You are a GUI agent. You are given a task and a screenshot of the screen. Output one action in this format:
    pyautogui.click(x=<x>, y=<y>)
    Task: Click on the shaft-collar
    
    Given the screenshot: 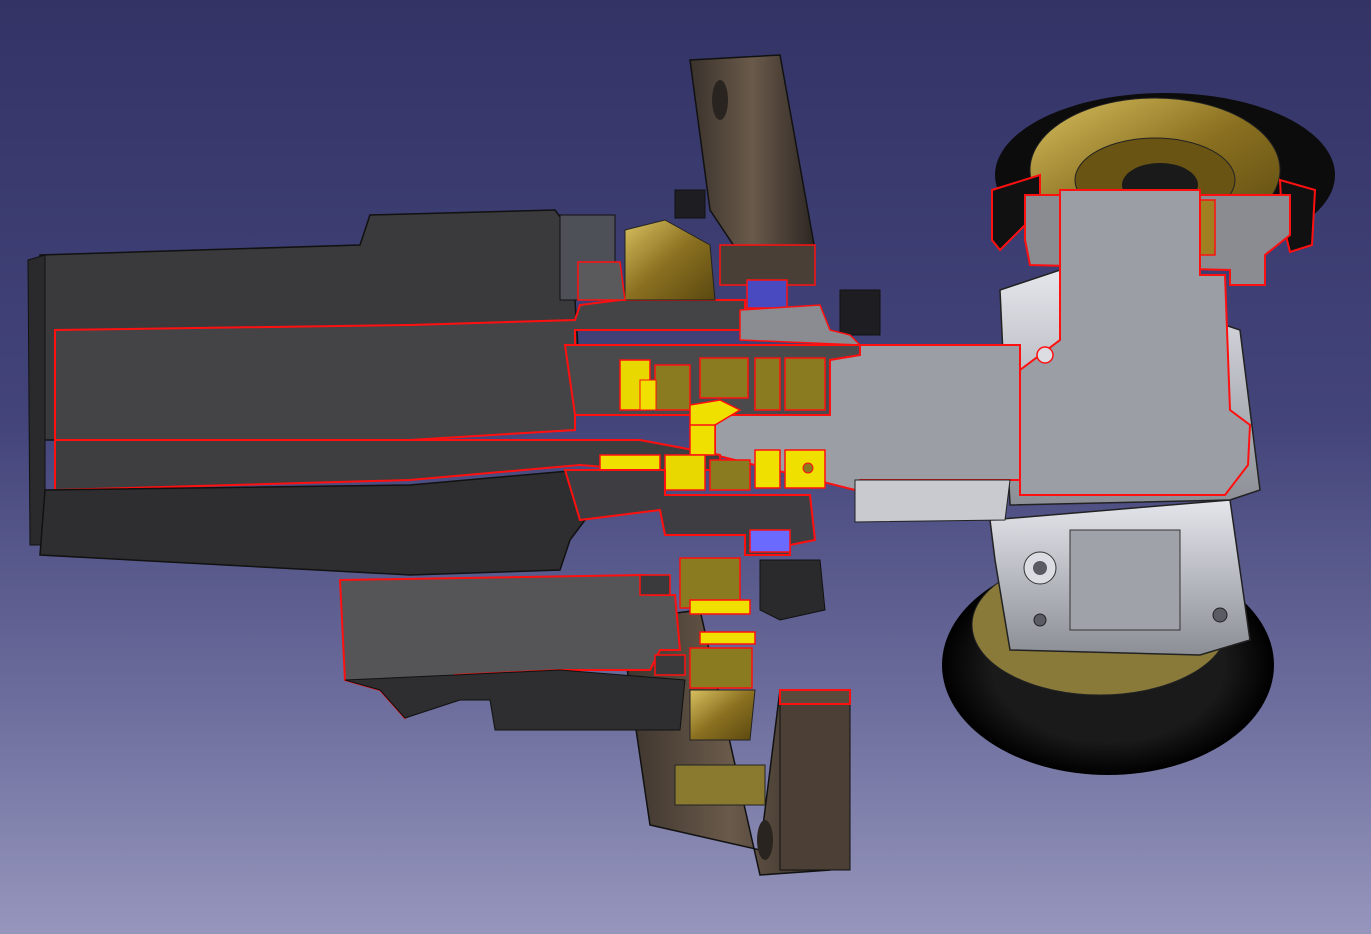 What is the action you would take?
    pyautogui.click(x=932, y=501)
    